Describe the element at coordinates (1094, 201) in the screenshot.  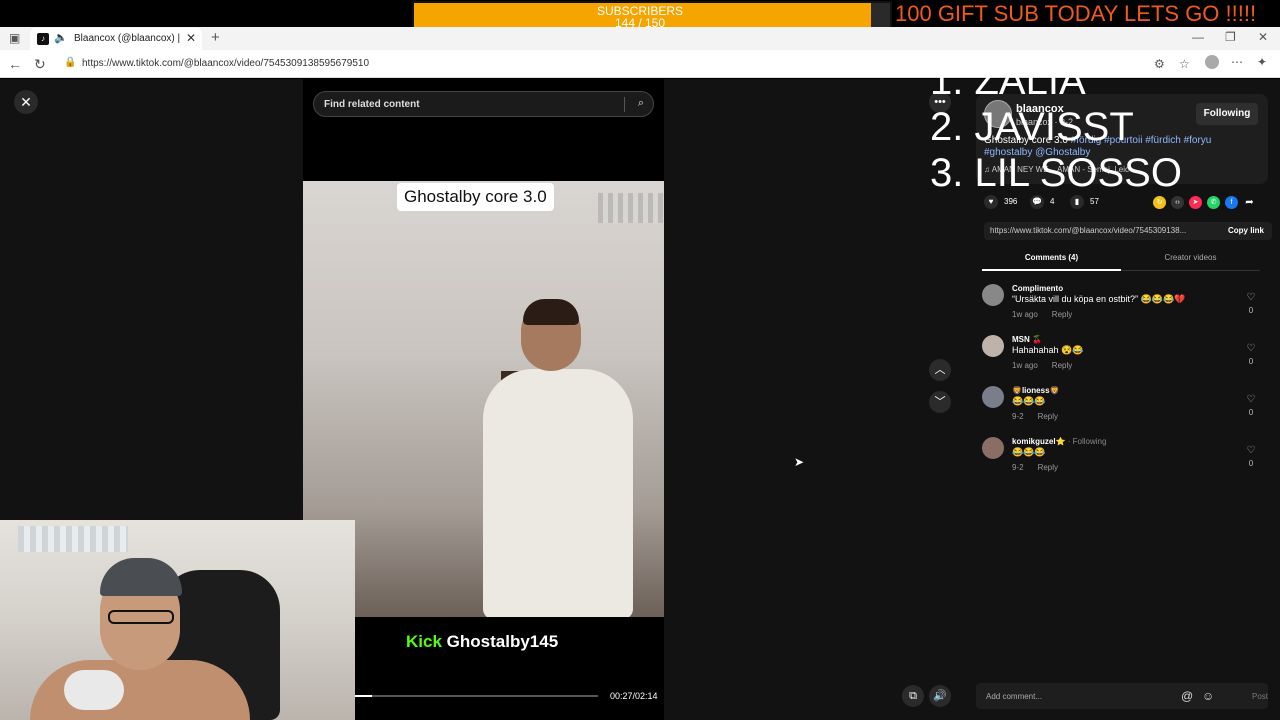
I see `save-count: 57` at that location.